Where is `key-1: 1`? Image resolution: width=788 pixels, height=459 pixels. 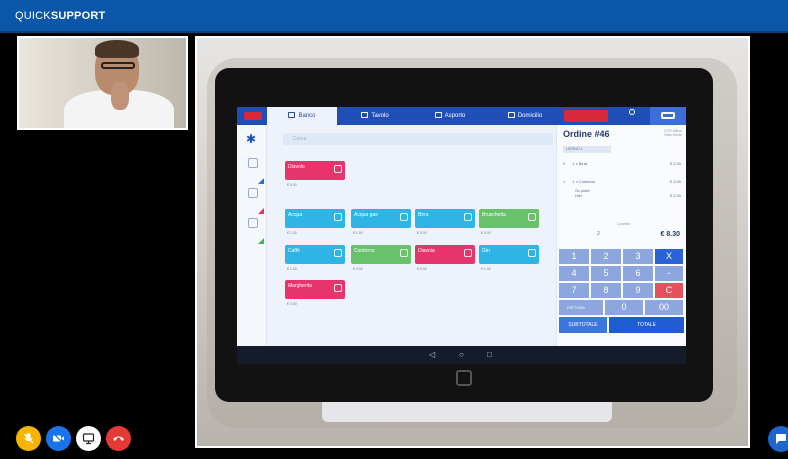 key-1: 1 is located at coordinates (574, 256).